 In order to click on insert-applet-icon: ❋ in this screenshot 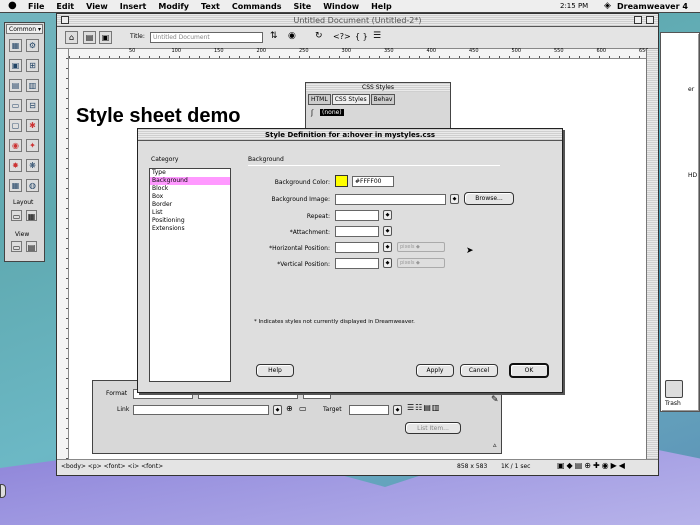, I will do `click(32, 165)`.